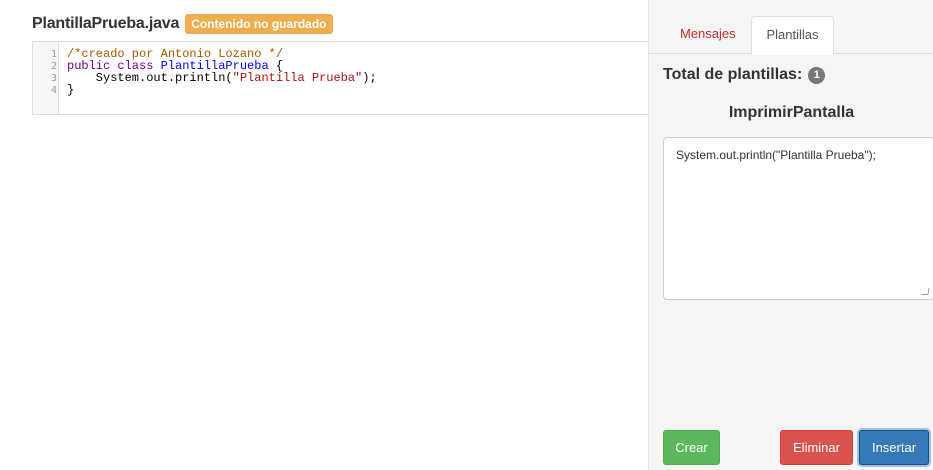  I want to click on line-number: 2, so click(53, 66).